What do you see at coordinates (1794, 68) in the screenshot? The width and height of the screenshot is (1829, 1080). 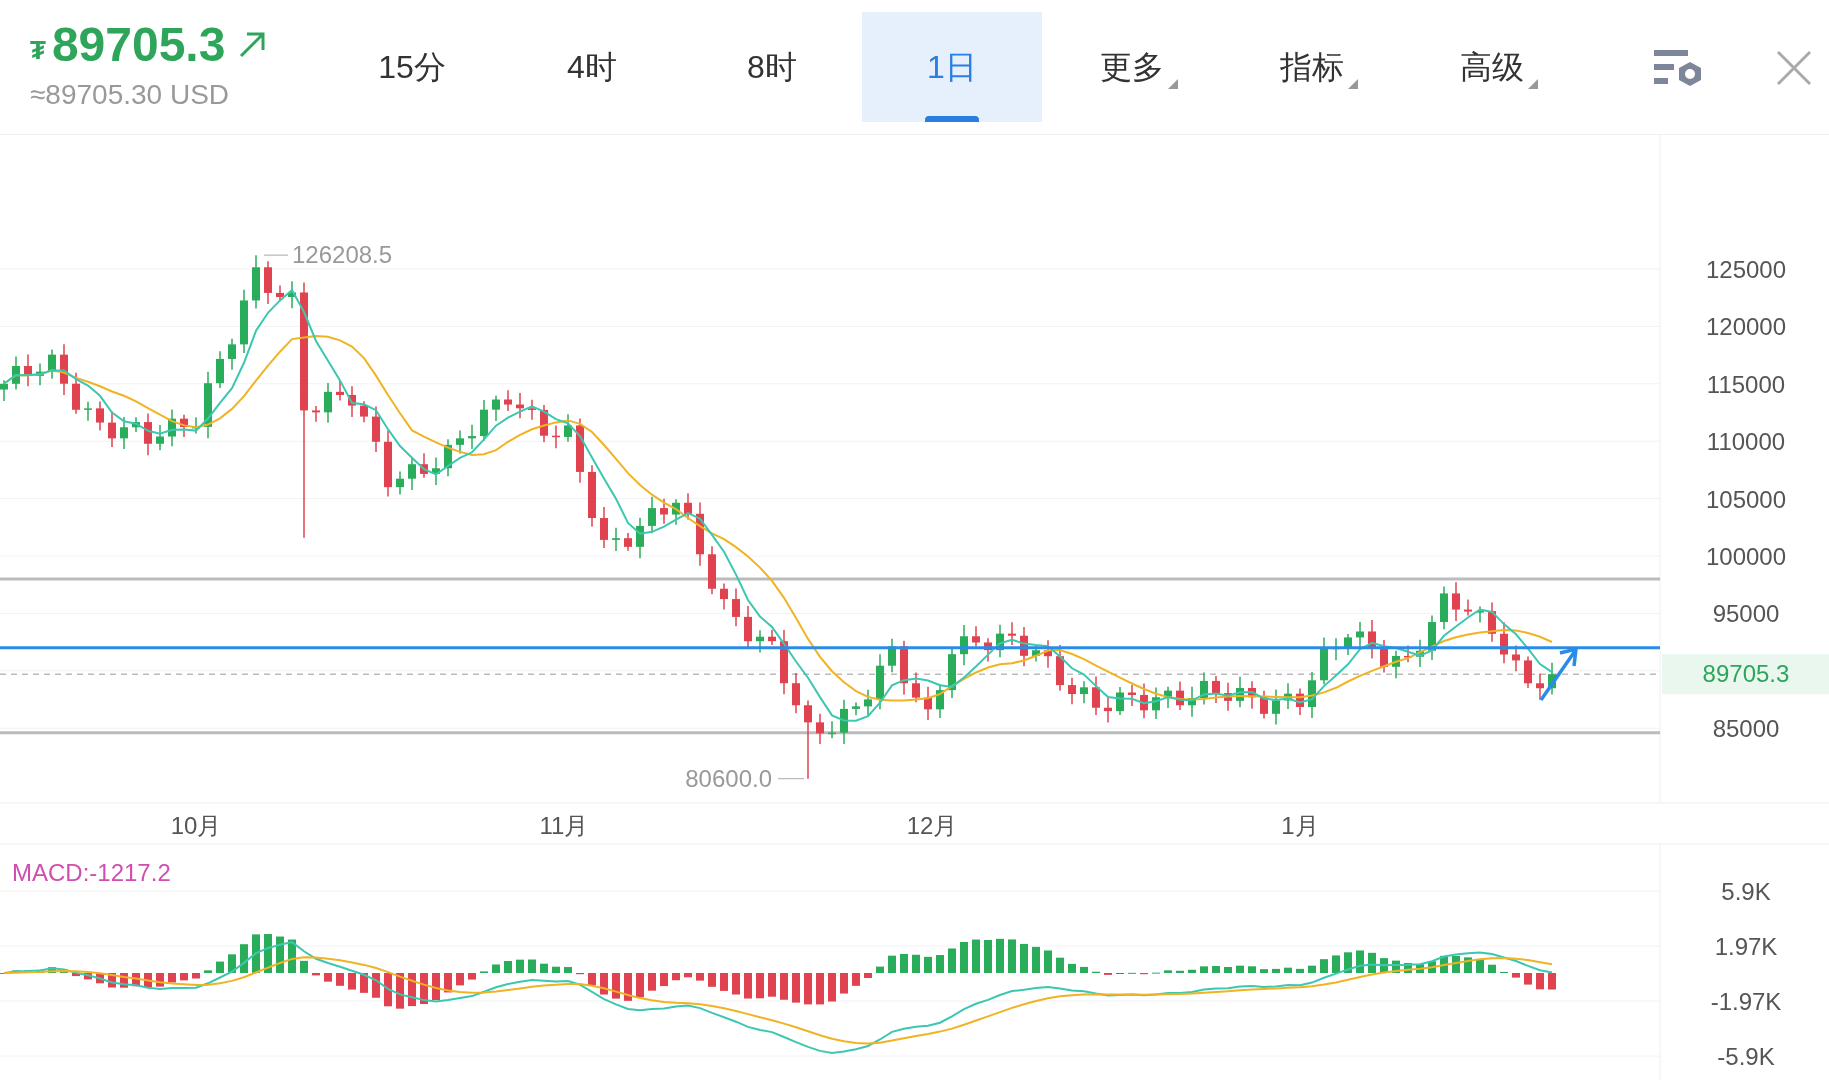 I see `close-icon` at bounding box center [1794, 68].